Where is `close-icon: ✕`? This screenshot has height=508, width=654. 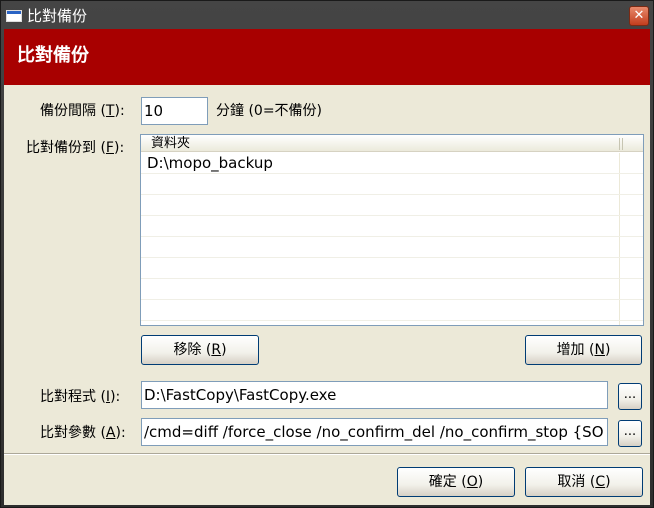
close-icon: ✕ is located at coordinates (639, 15).